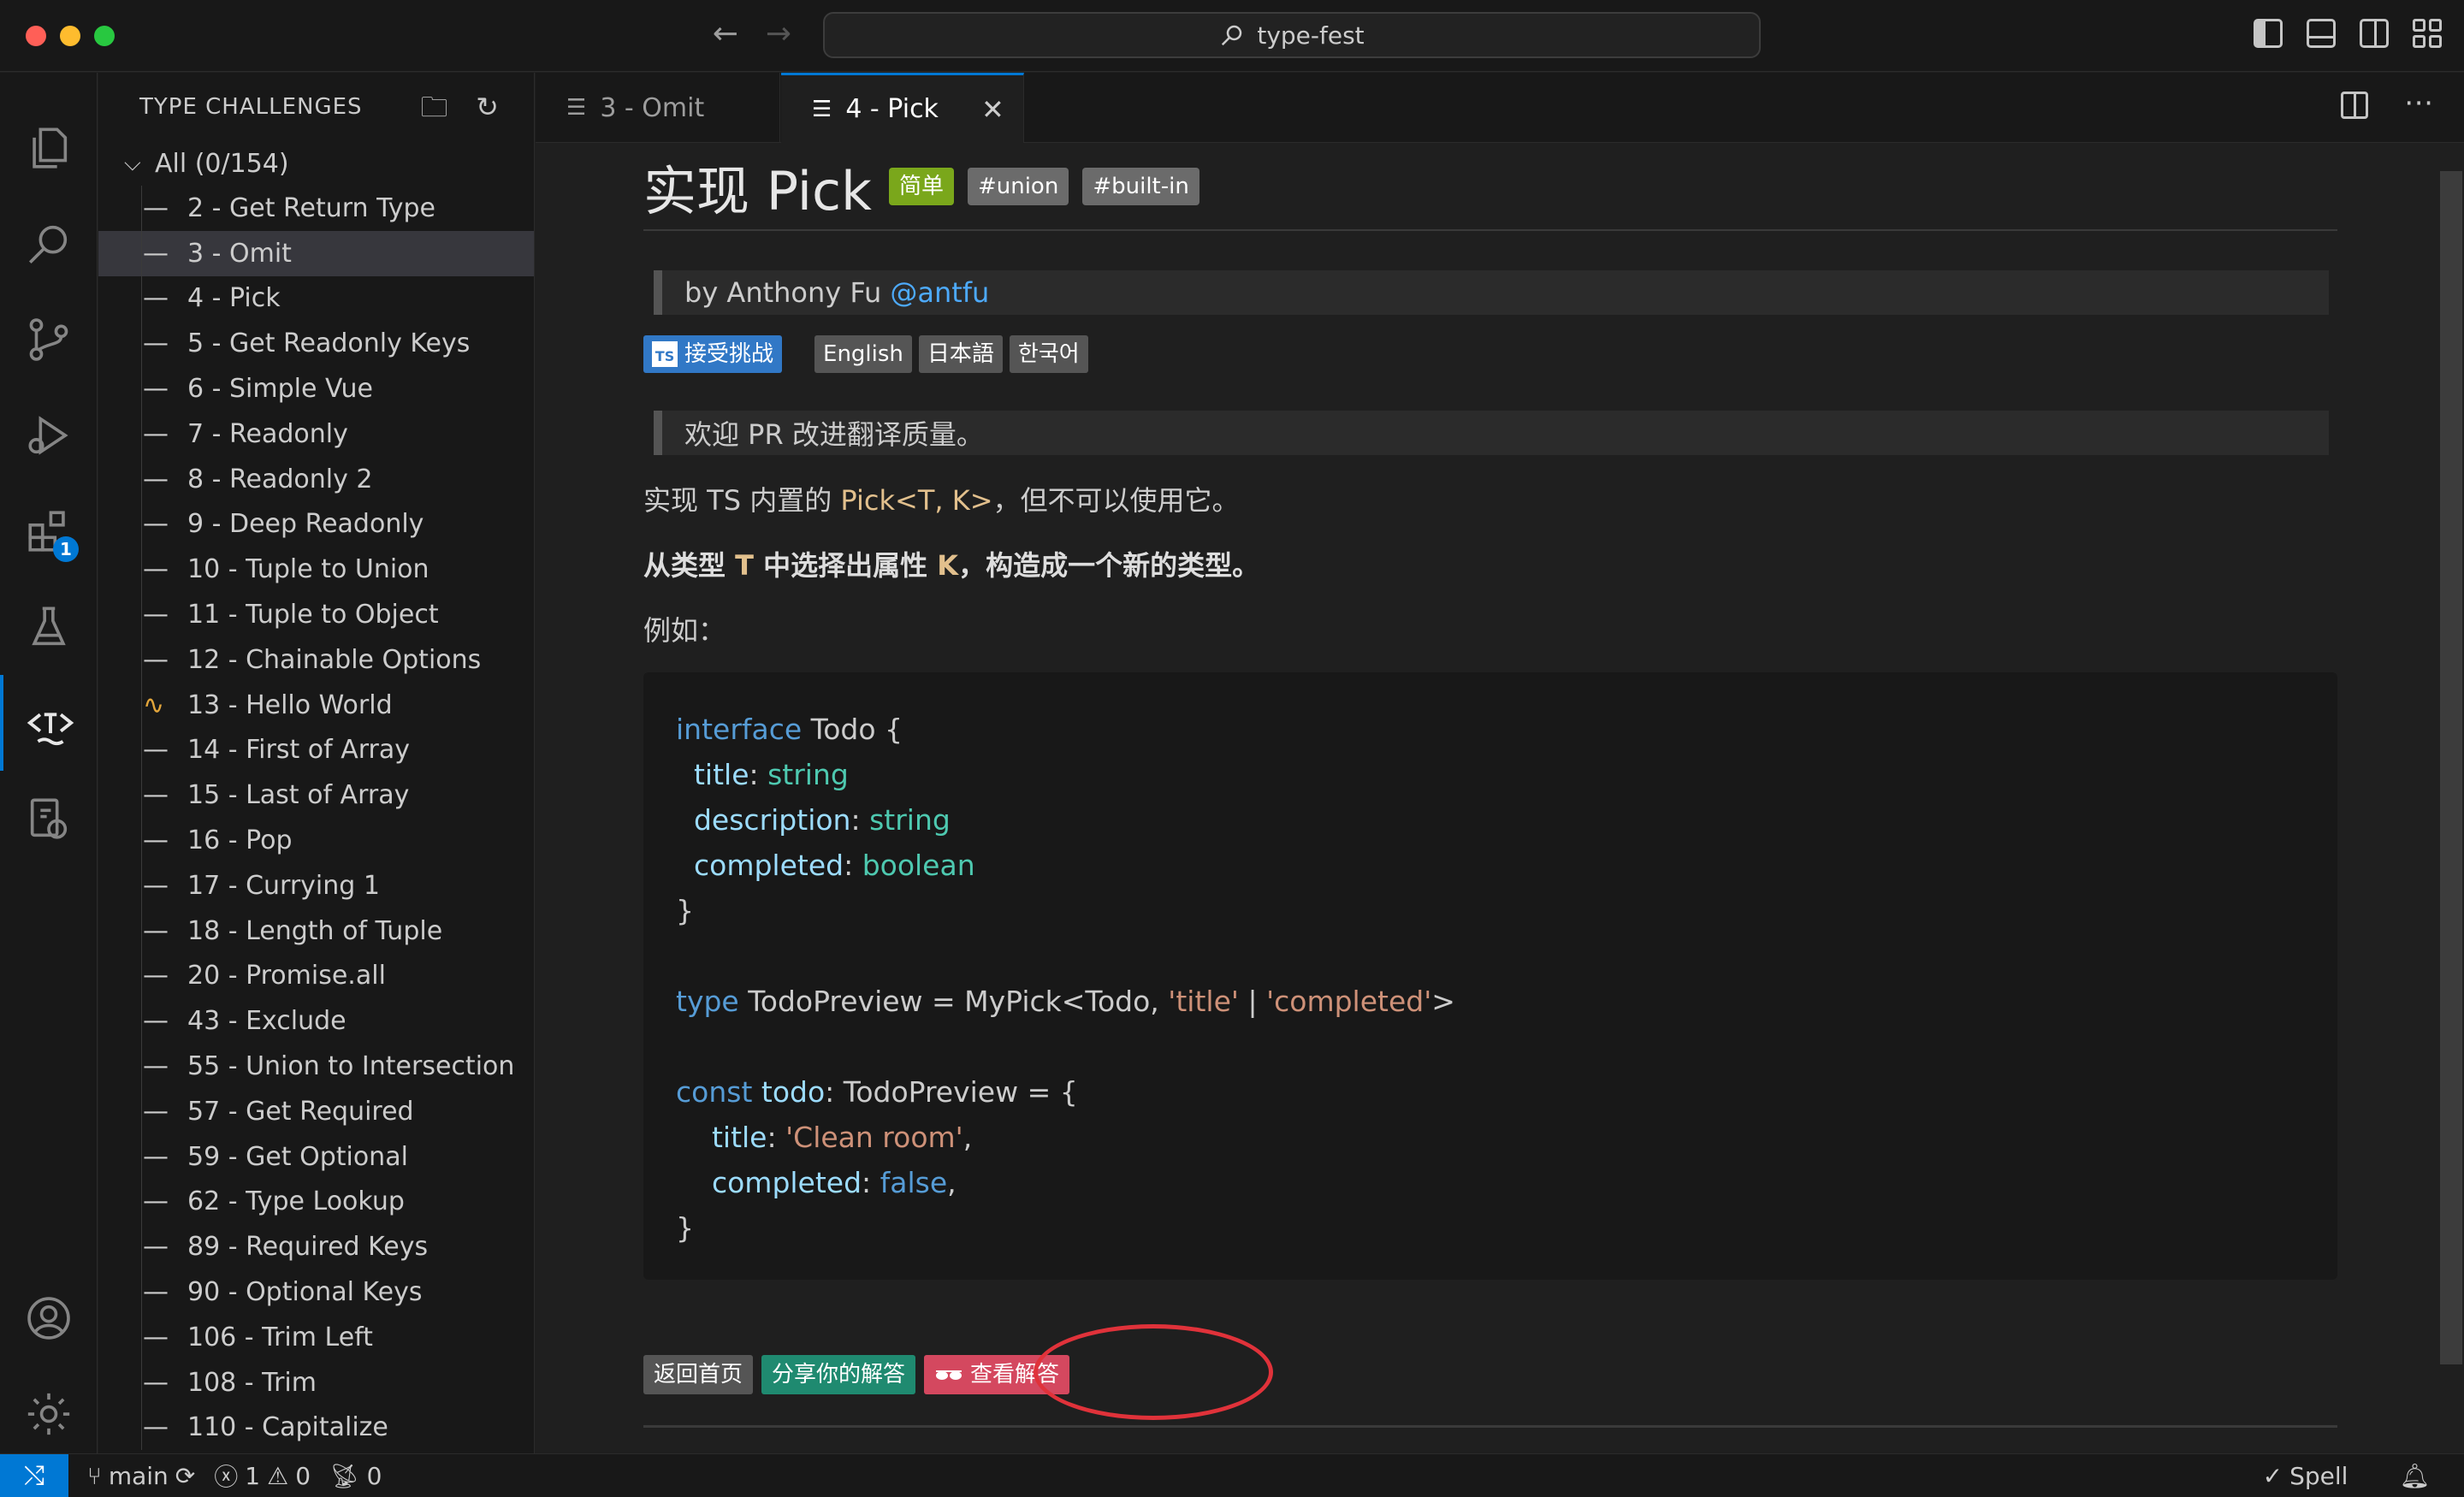 The image size is (2464, 1497). I want to click on highlight-annotation-circle, so click(1153, 1372).